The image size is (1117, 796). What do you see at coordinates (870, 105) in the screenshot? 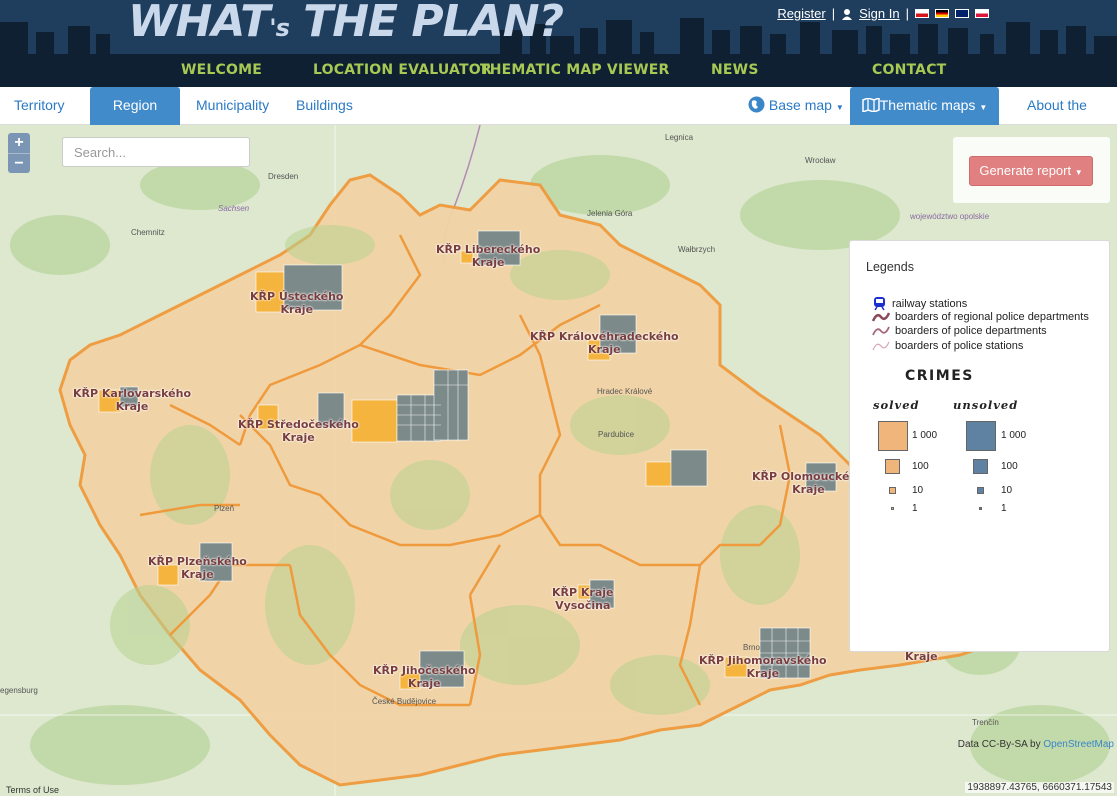
I see `map-icon` at bounding box center [870, 105].